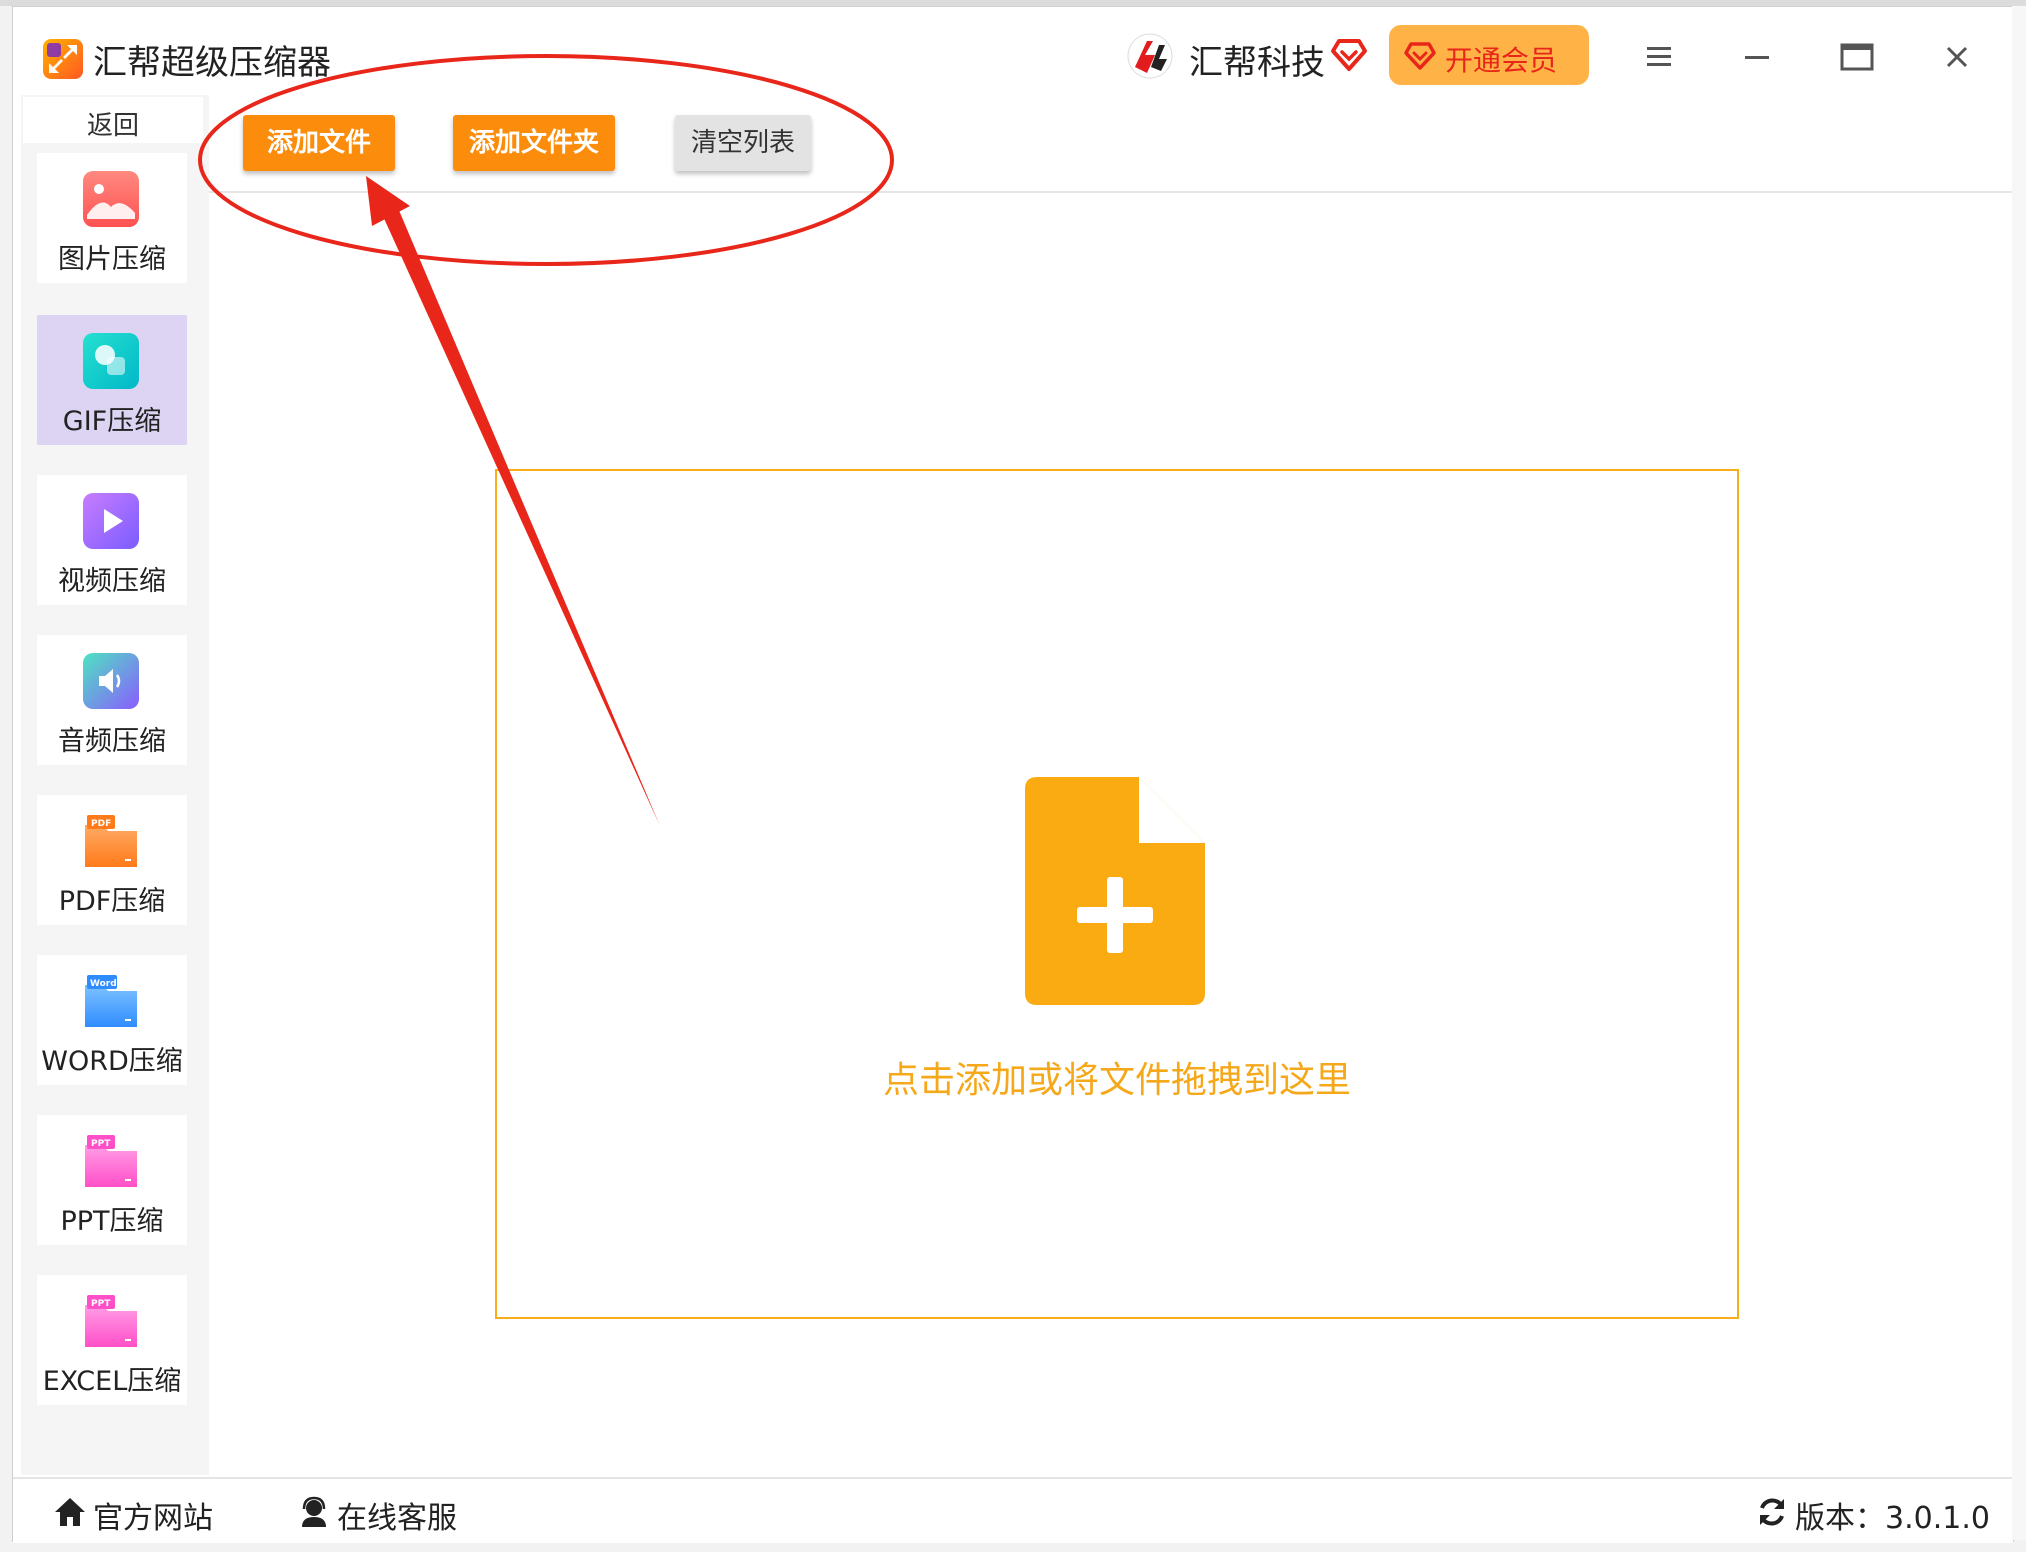  Describe the element at coordinates (112, 421) in the screenshot. I see `sidebar-item-label: GIF压缩` at that location.